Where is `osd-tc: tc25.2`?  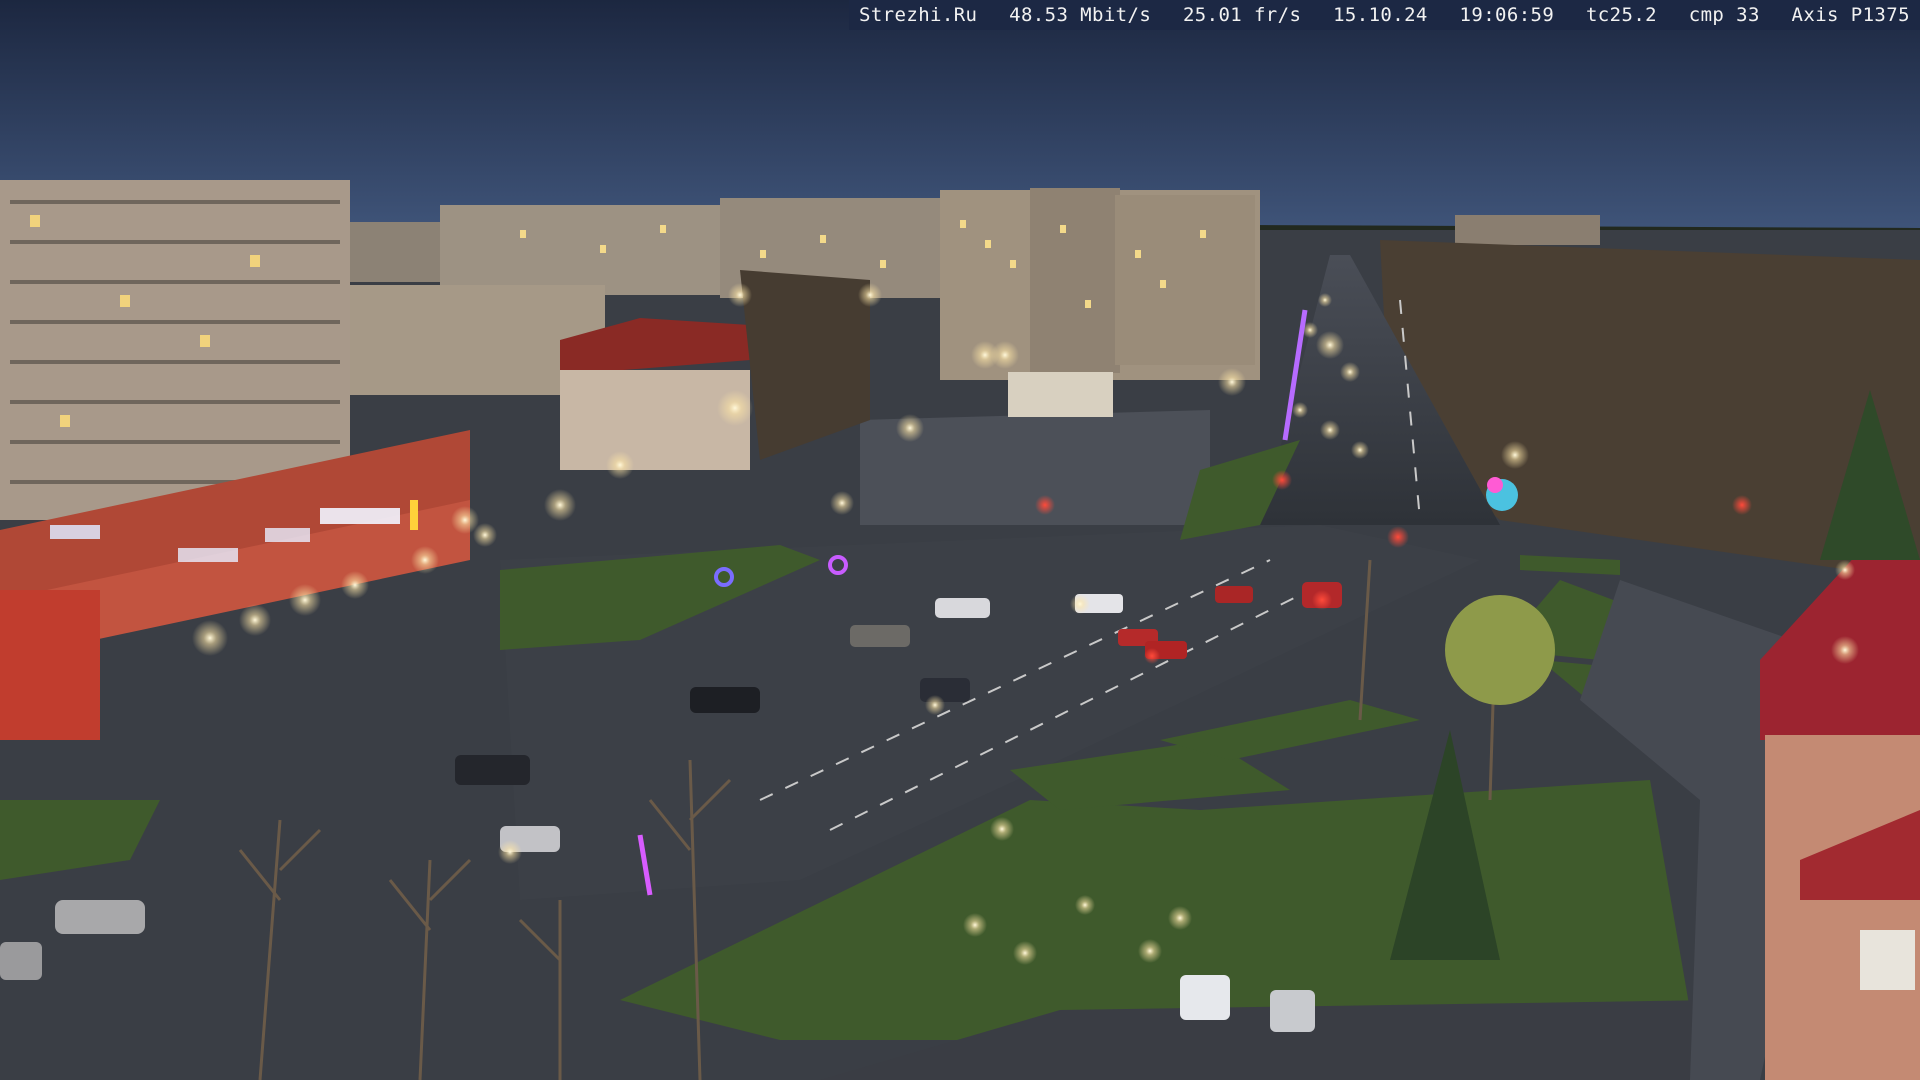
osd-tc: tc25.2 is located at coordinates (1621, 15).